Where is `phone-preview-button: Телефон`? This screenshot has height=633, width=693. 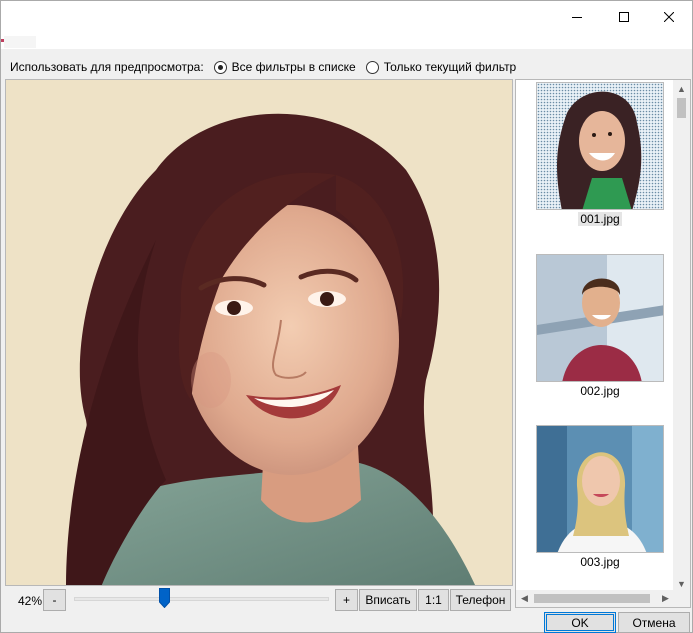 phone-preview-button: Телефон is located at coordinates (480, 600).